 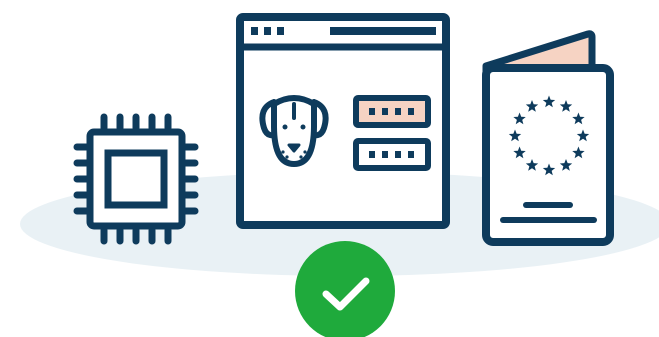 I want to click on address-bar, so click(x=383, y=31).